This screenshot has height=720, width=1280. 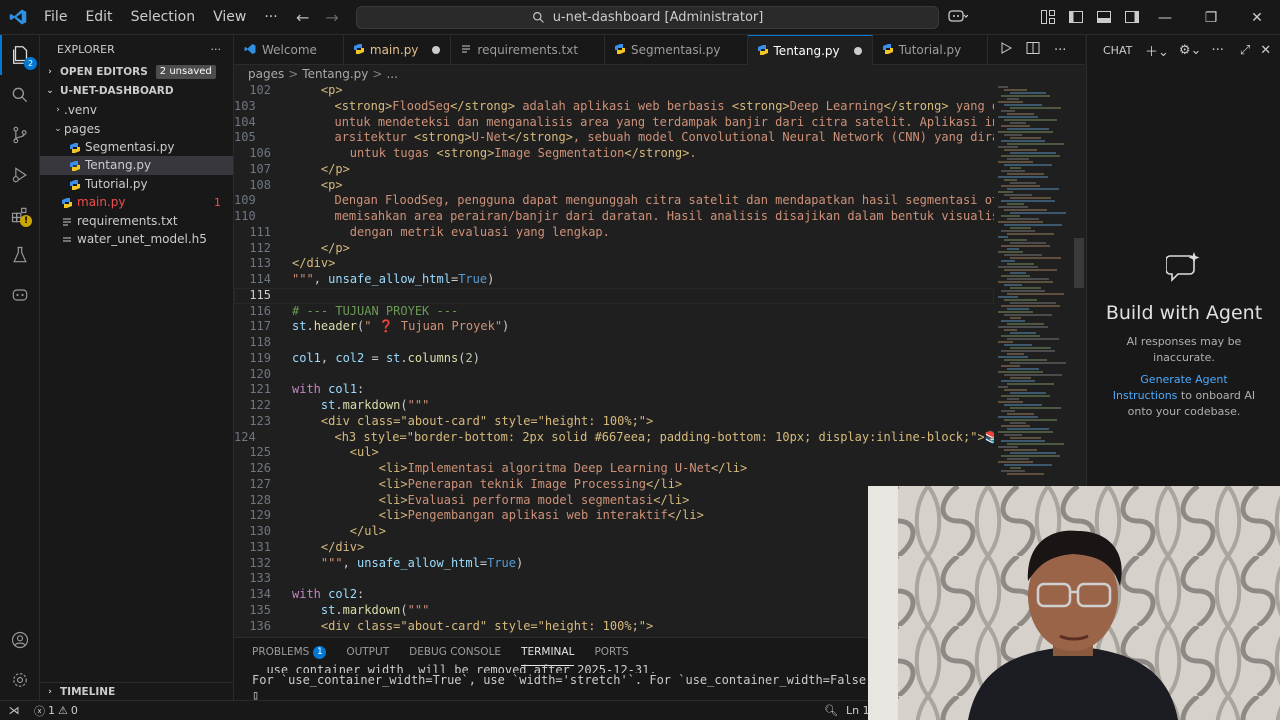 I want to click on panel-tab-debug-console: DEBUG CONSOLE, so click(x=455, y=652).